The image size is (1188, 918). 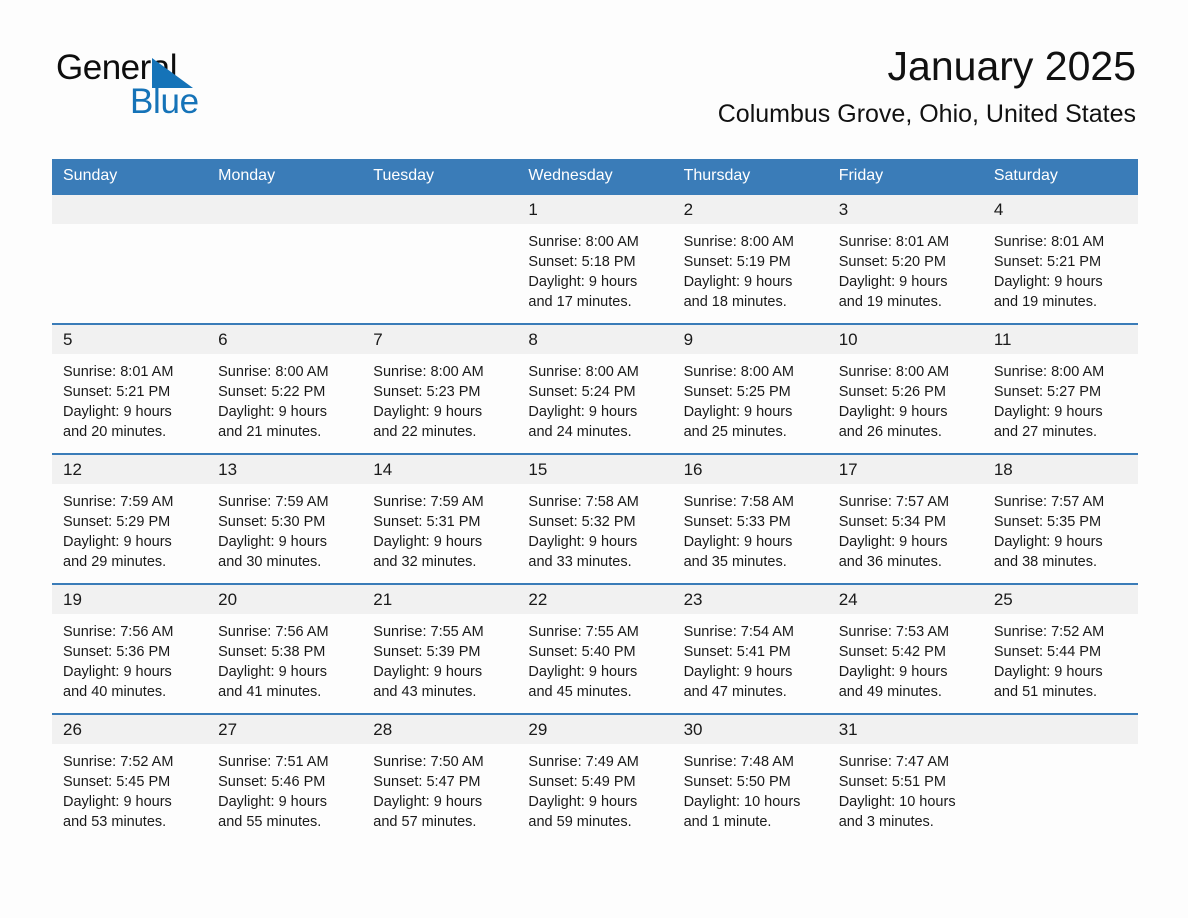 What do you see at coordinates (1060, 599) in the screenshot?
I see `day-number: 25` at bounding box center [1060, 599].